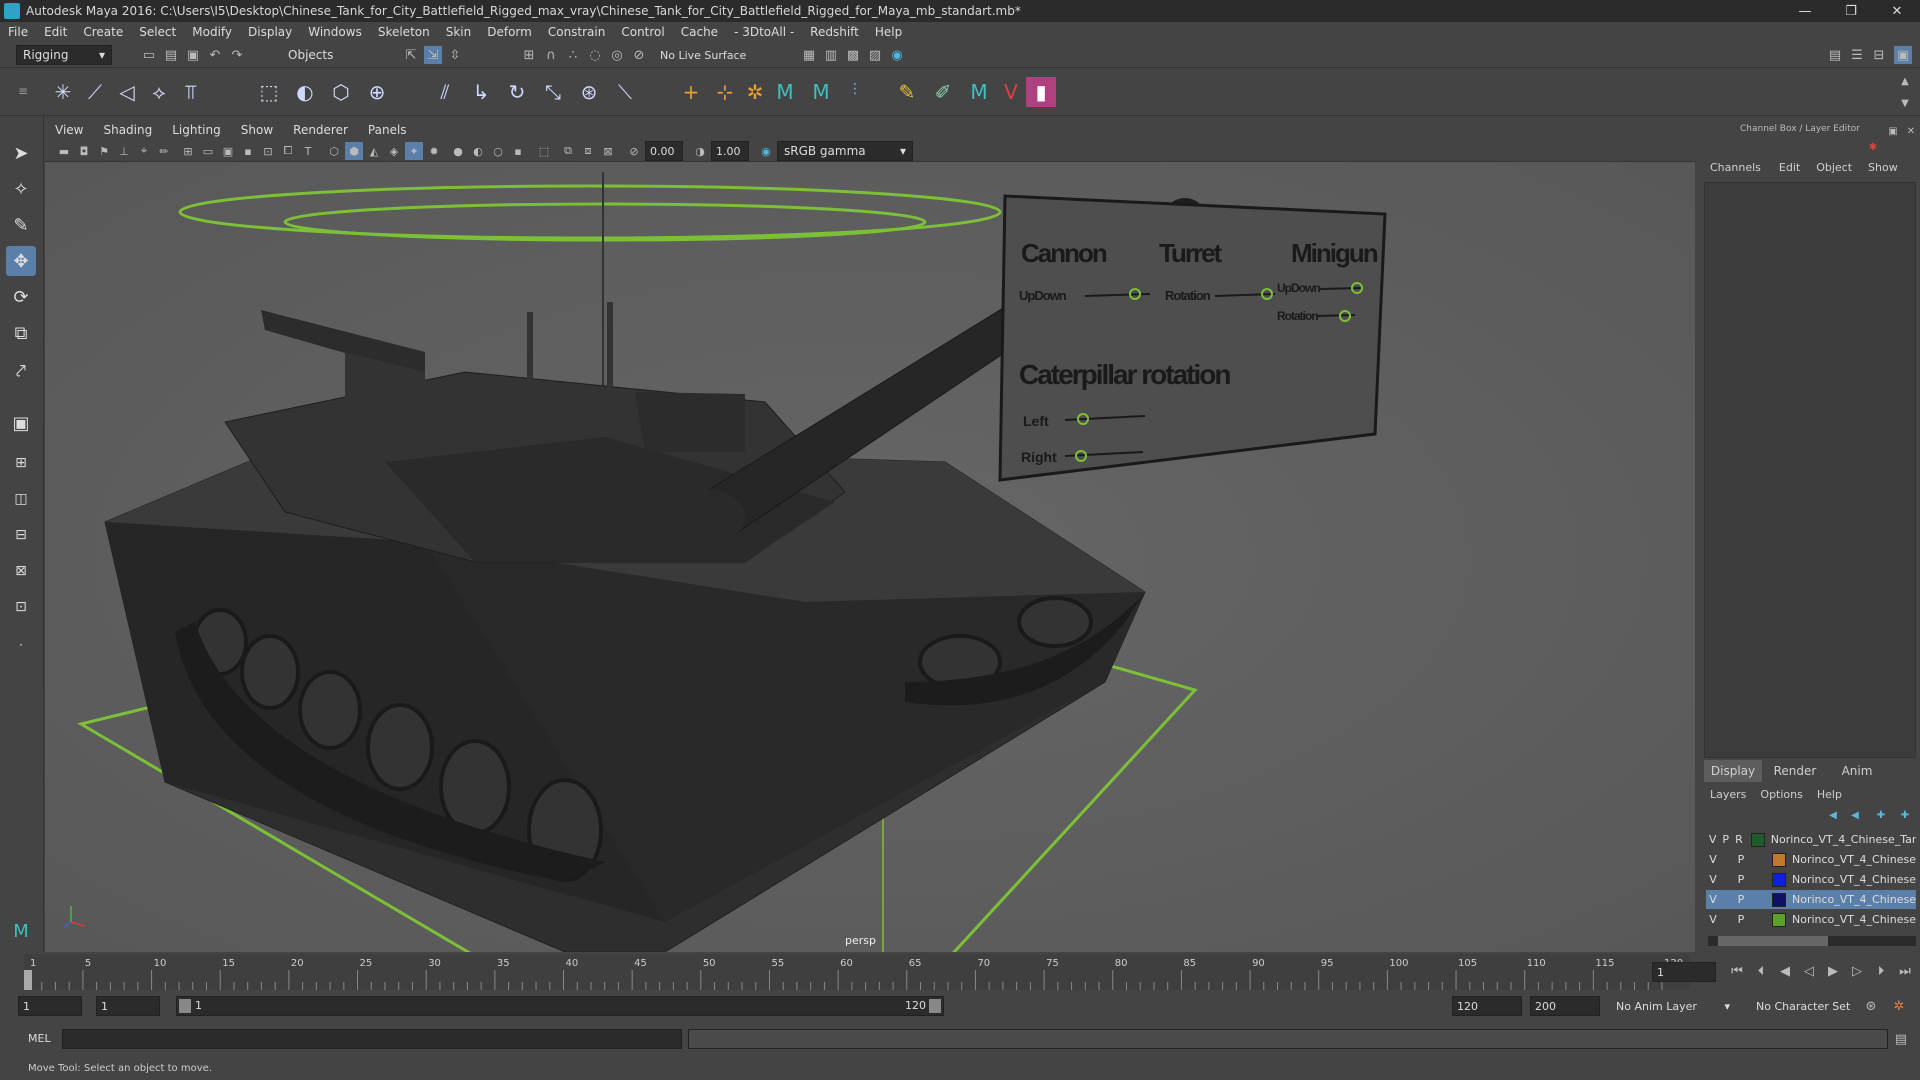 The width and height of the screenshot is (1920, 1080). What do you see at coordinates (755, 92) in the screenshot?
I see `set-key-icon: ✲` at bounding box center [755, 92].